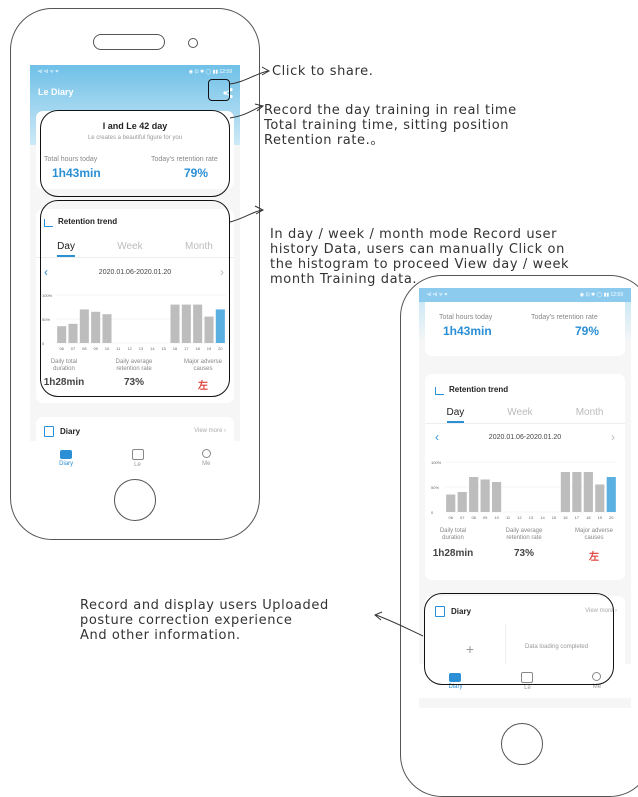  What do you see at coordinates (523, 553) in the screenshot?
I see `stat-avg-value-2: 73%` at bounding box center [523, 553].